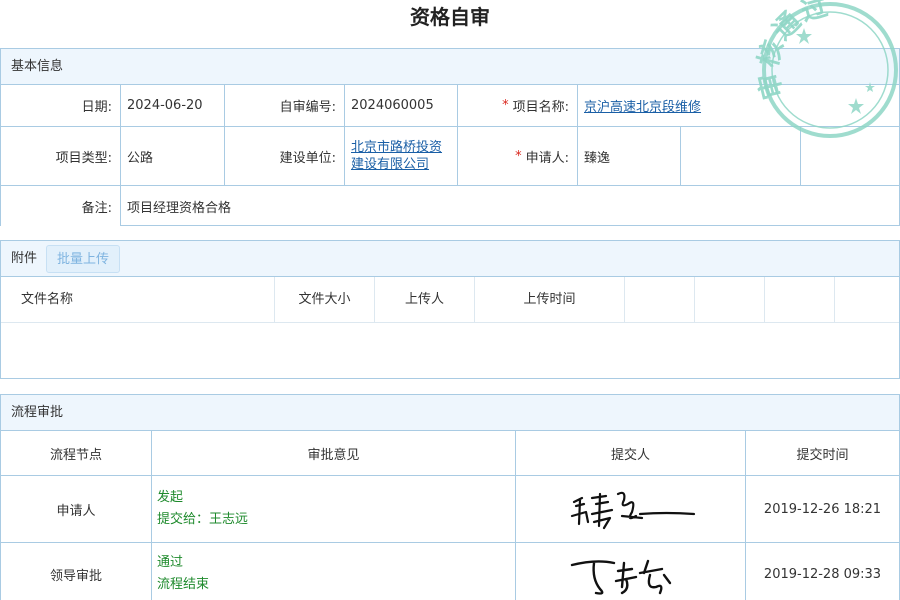 Image resolution: width=900 pixels, height=600 pixels. Describe the element at coordinates (550, 300) in the screenshot. I see `col-upload-time: 上传时间` at that location.